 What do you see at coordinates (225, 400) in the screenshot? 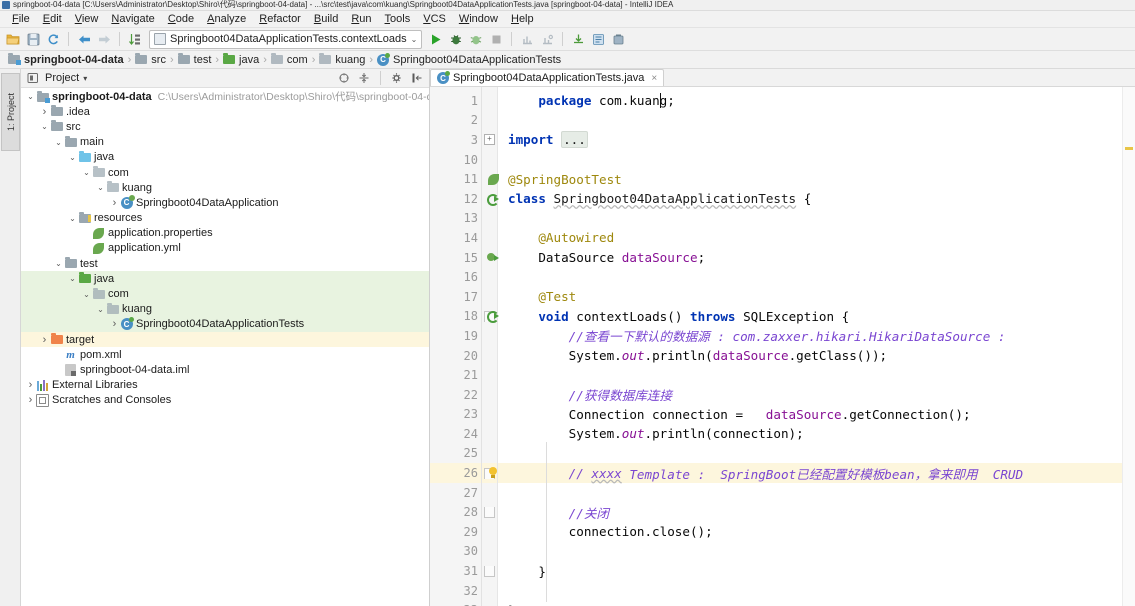
I see `tree-node-scratches-and-consoles: › Scratches and Consoles` at bounding box center [225, 400].